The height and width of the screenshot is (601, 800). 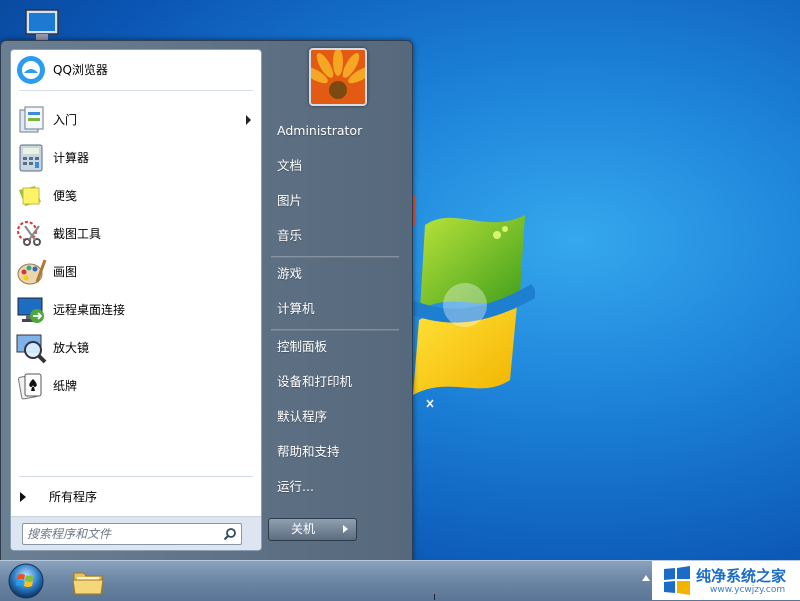 What do you see at coordinates (136, 158) in the screenshot?
I see `program-item-calculator: 计算器` at bounding box center [136, 158].